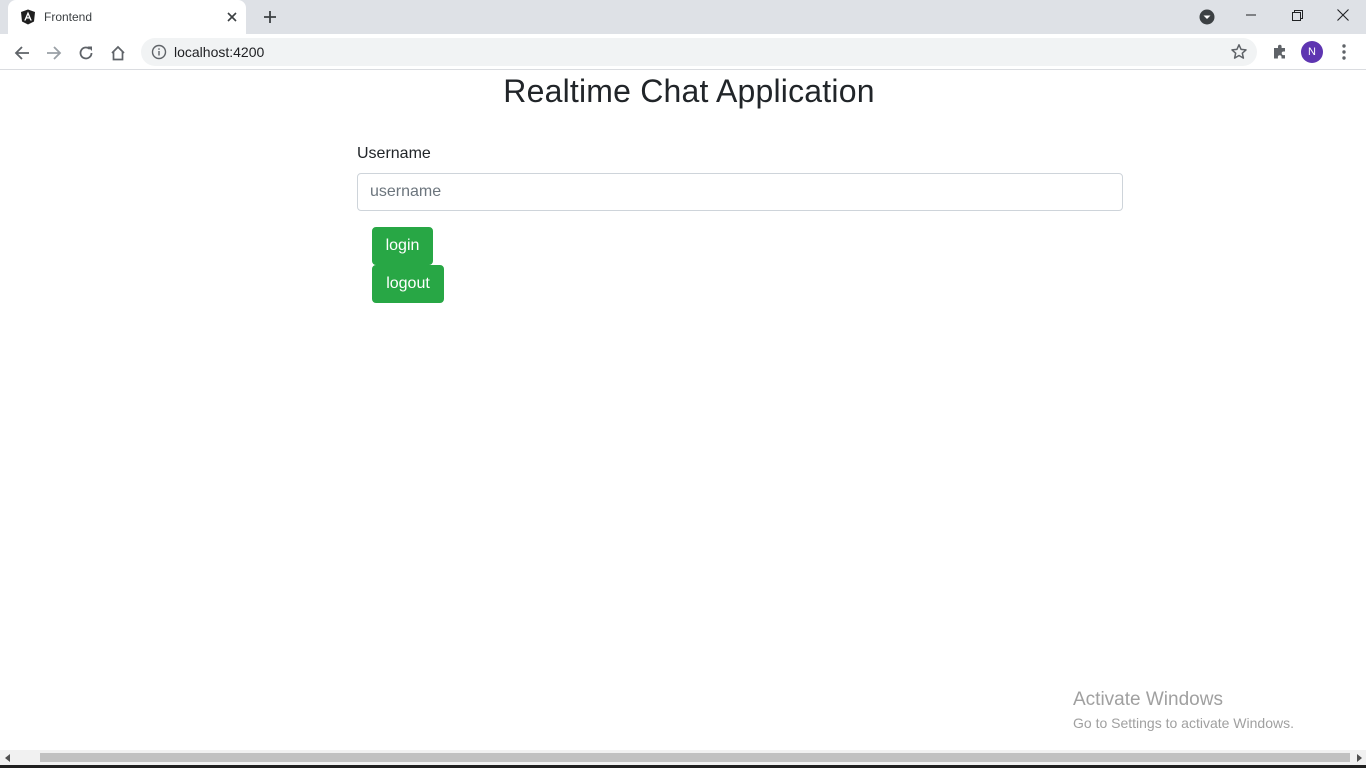 The width and height of the screenshot is (1366, 768). I want to click on arrow-right-icon, so click(54, 53).